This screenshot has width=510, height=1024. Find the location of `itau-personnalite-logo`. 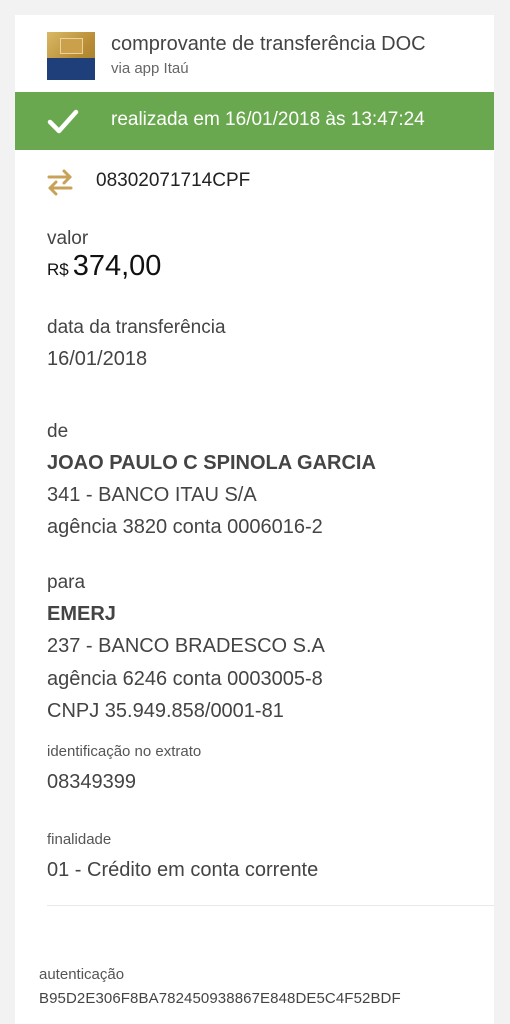

itau-personnalite-logo is located at coordinates (71, 56).